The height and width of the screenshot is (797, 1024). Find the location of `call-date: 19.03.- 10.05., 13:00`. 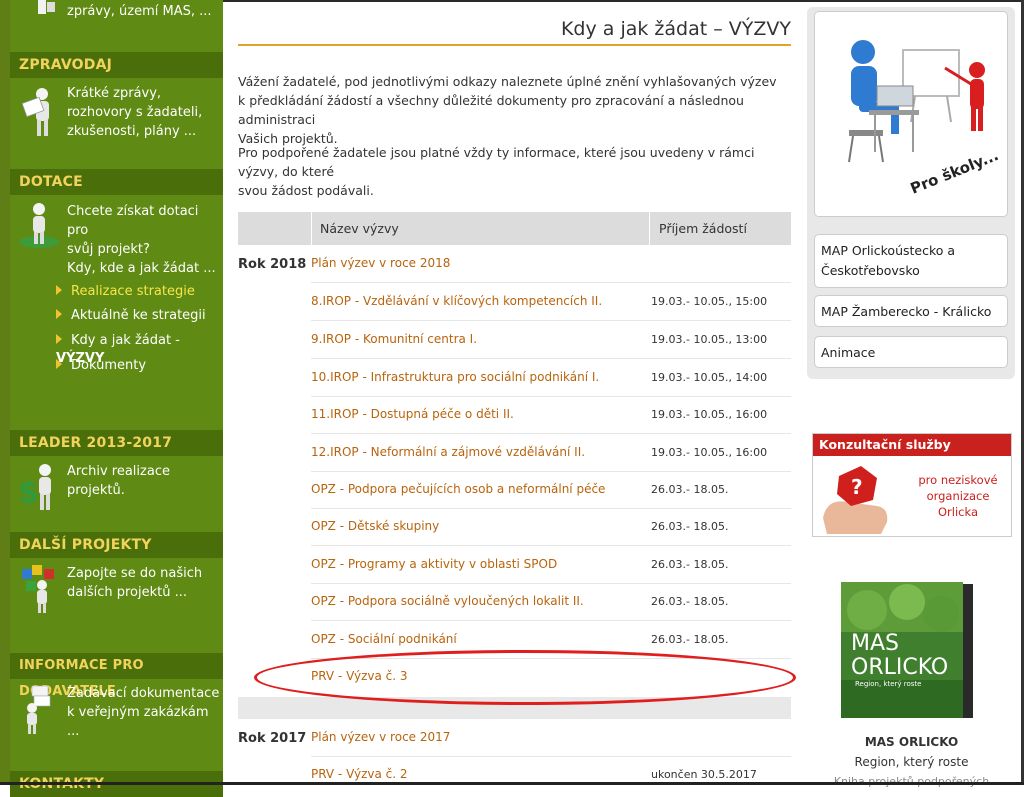

call-date: 19.03.- 10.05., 13:00 is located at coordinates (709, 339).